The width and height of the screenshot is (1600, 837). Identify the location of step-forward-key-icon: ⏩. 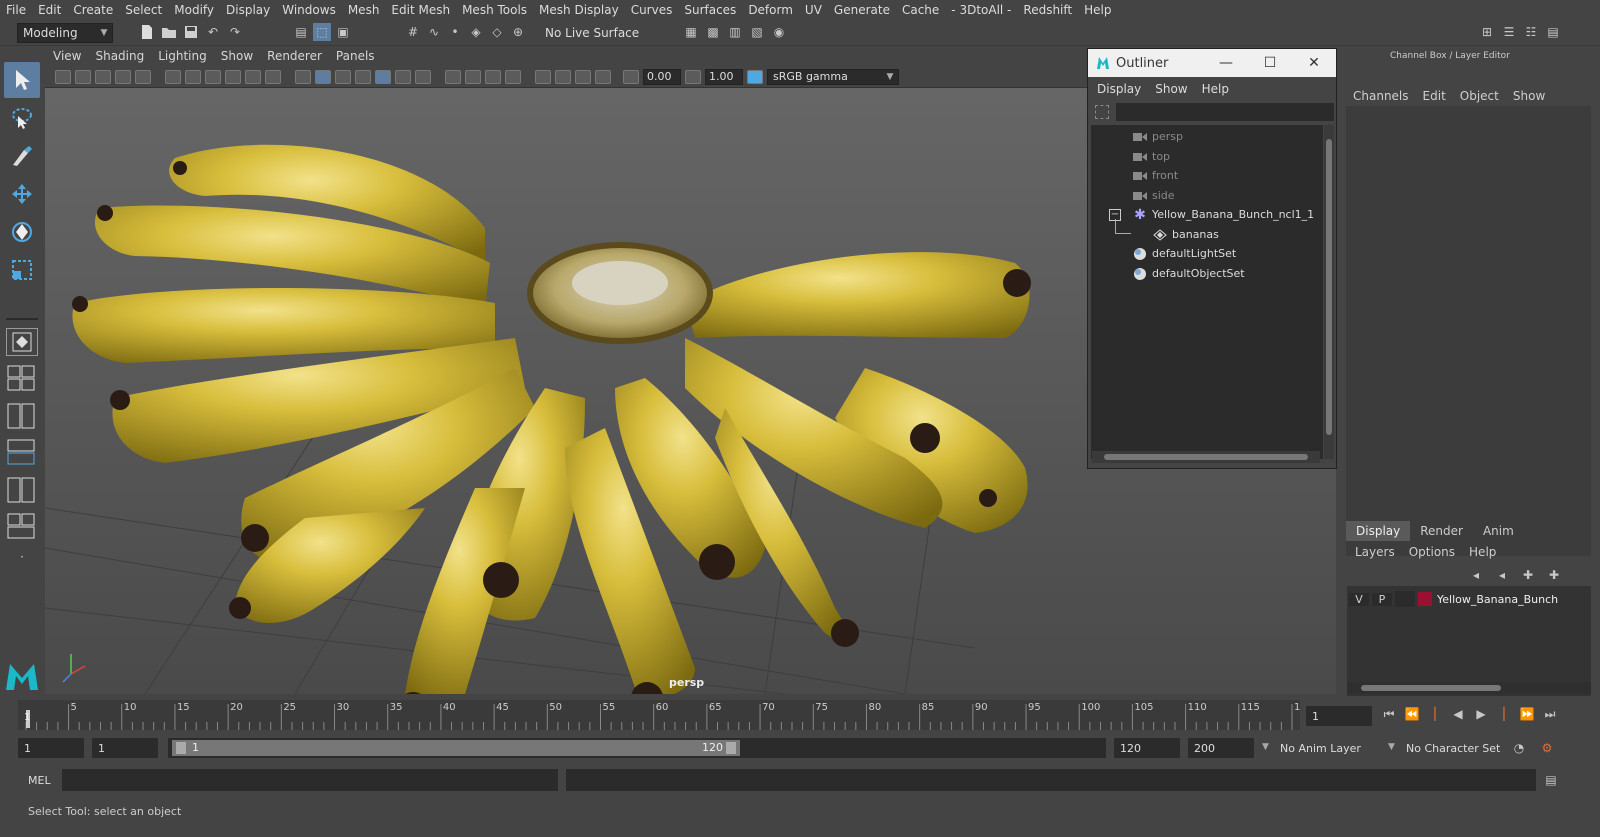
(1527, 714).